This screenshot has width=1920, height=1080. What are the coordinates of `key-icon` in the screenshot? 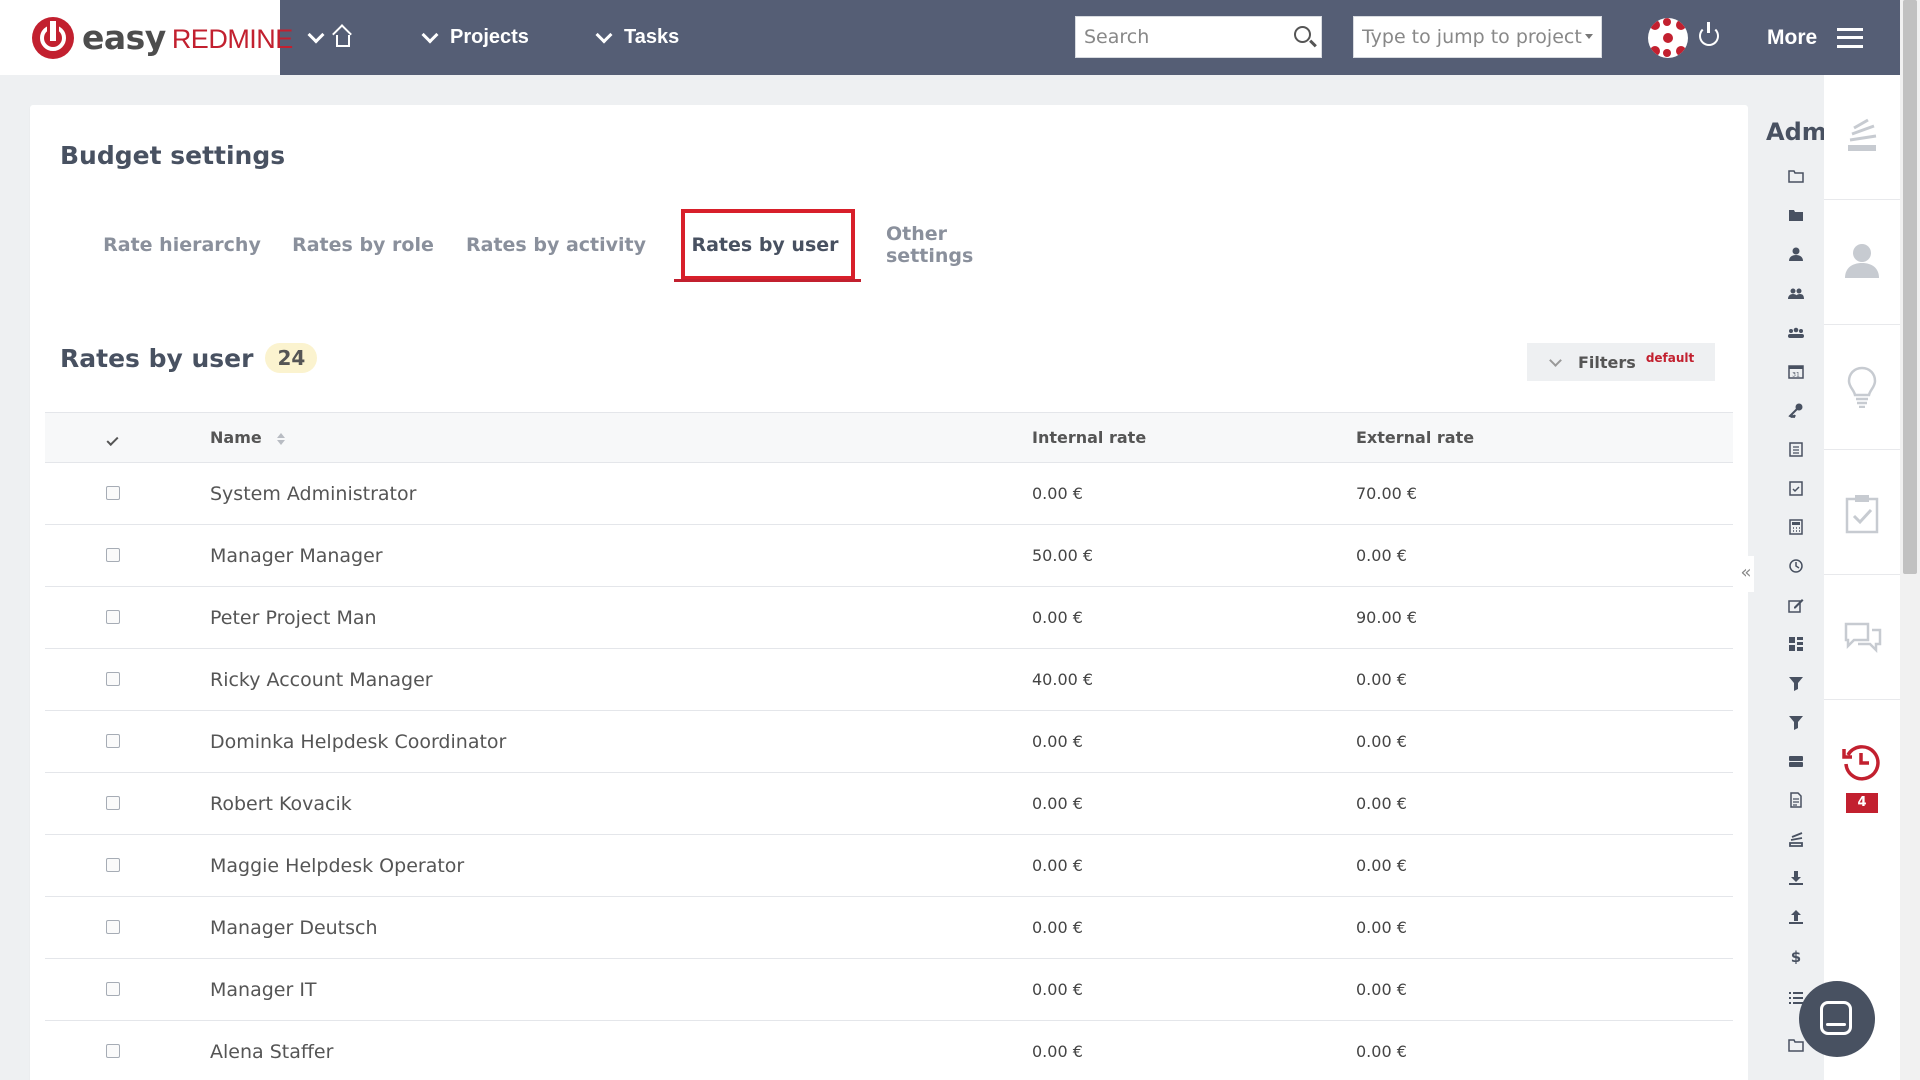 It's located at (1796, 410).